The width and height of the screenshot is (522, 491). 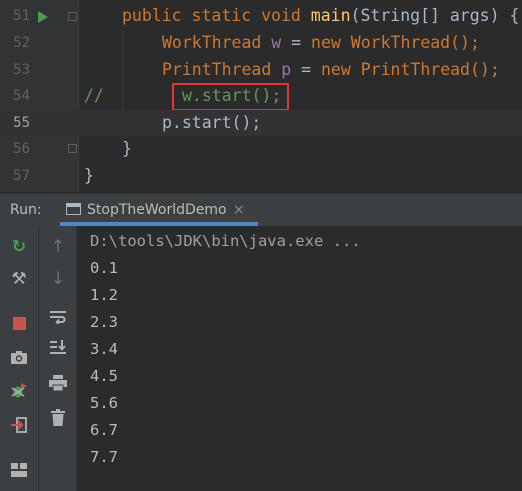 What do you see at coordinates (19, 391) in the screenshot?
I see `debug-bug-icon` at bounding box center [19, 391].